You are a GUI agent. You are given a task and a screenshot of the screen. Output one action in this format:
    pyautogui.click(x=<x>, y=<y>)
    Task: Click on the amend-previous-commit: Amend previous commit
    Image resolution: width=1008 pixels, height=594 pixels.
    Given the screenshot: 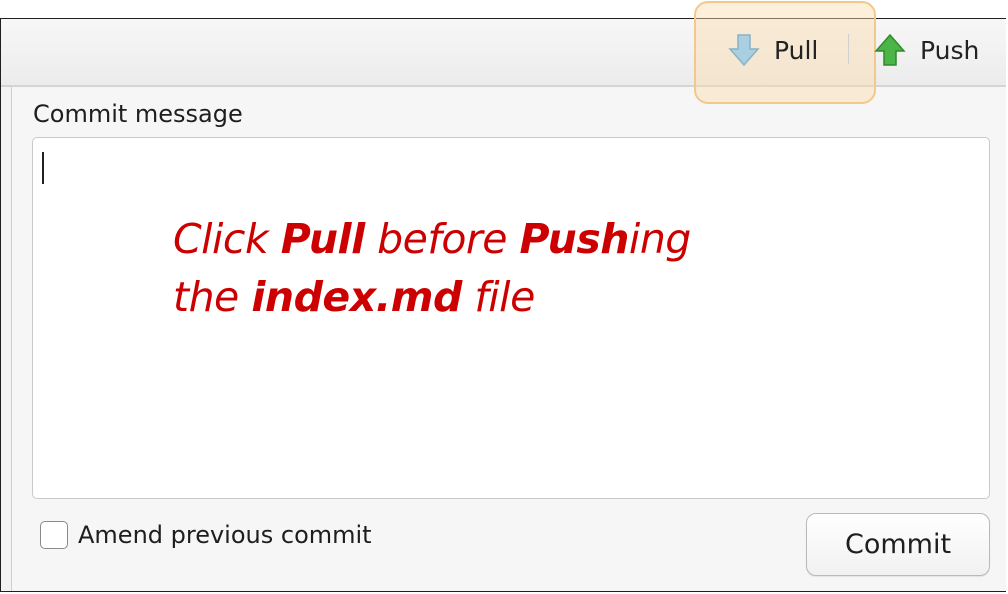 What is the action you would take?
    pyautogui.click(x=206, y=535)
    